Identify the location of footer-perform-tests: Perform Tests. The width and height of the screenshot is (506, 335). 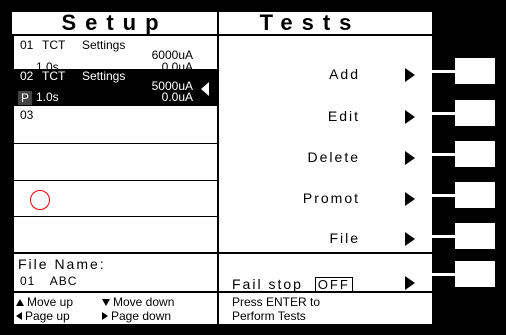
(269, 316).